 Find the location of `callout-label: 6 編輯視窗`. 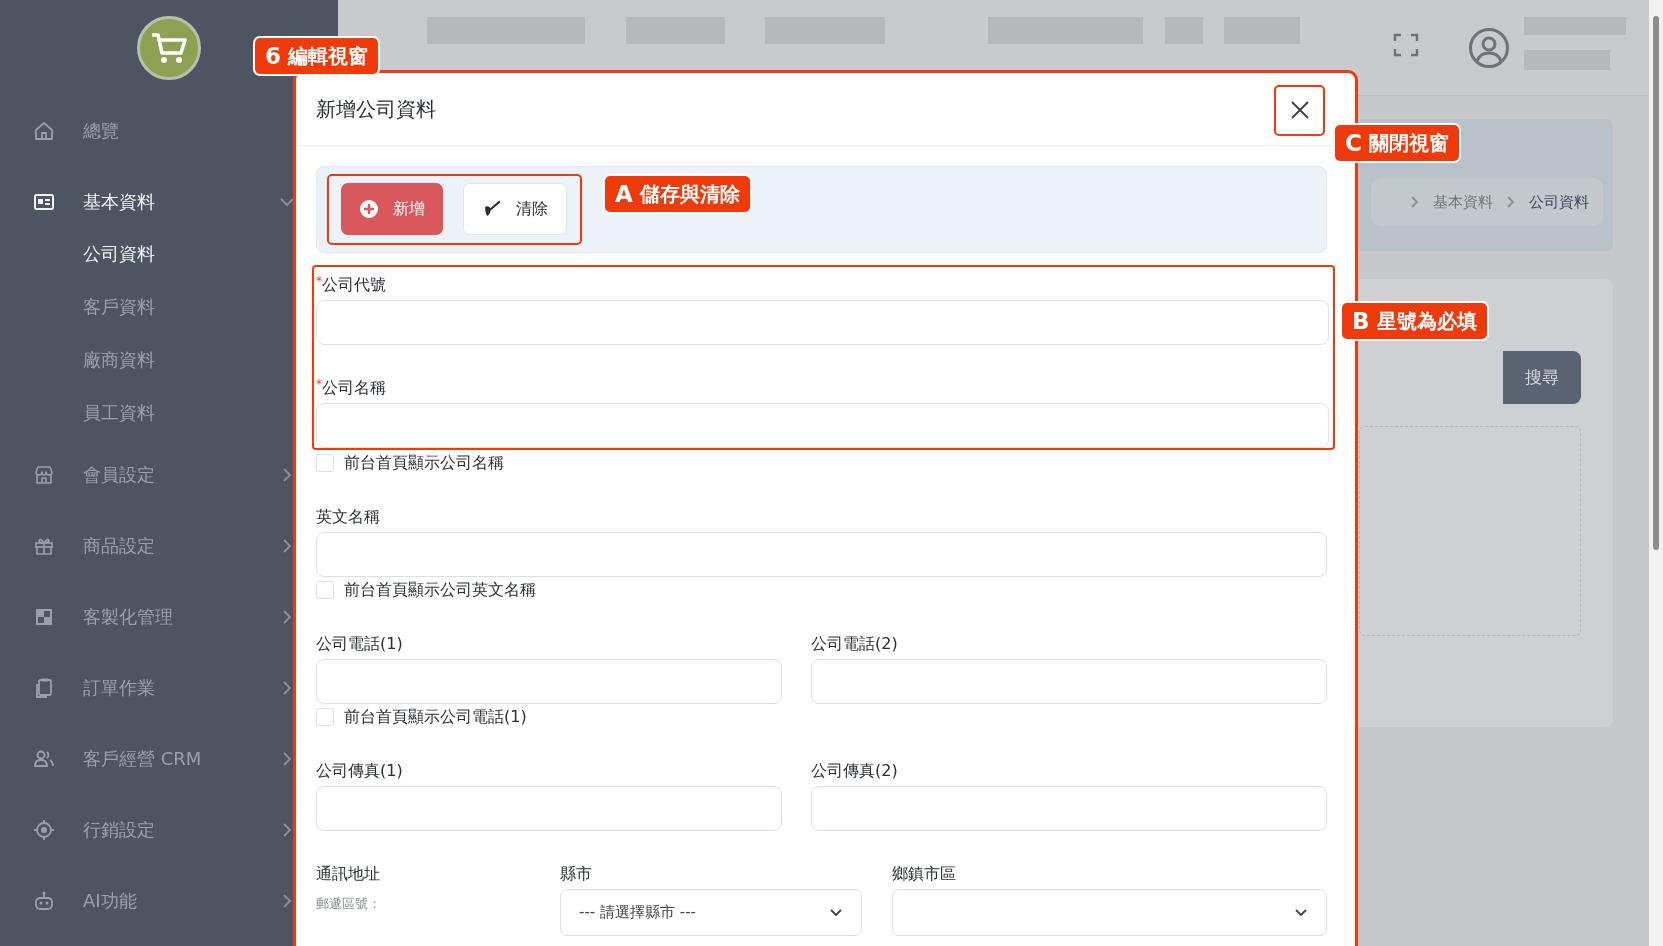

callout-label: 6 編輯視窗 is located at coordinates (316, 56).